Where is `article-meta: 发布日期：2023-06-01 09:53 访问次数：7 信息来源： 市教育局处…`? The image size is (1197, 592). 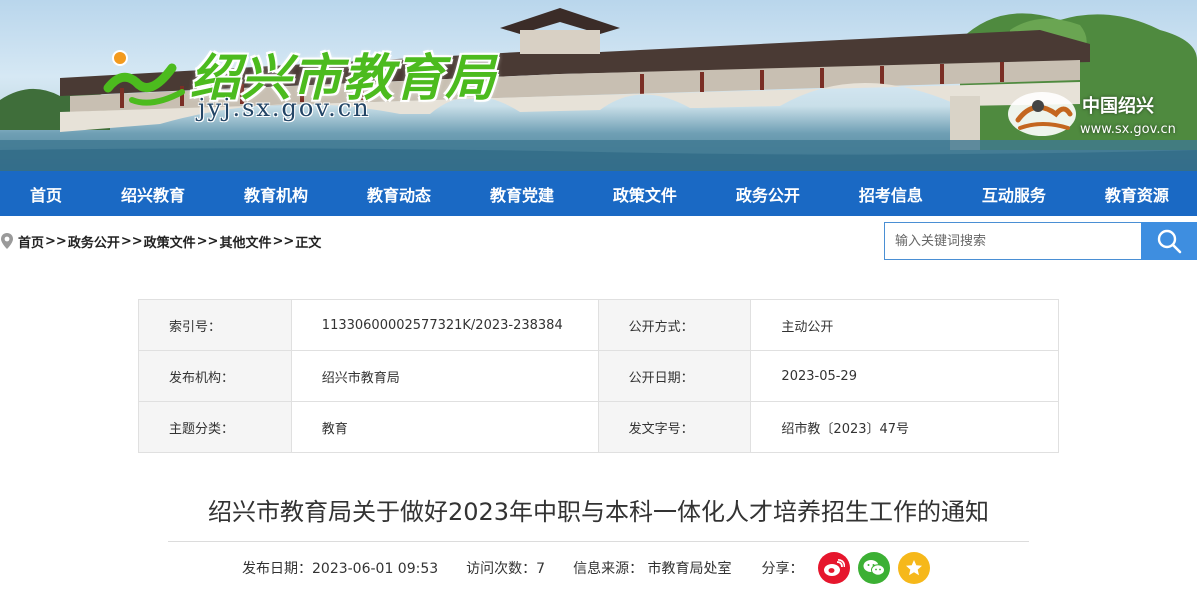
article-meta: 发布日期：2023-06-01 09:53 访问次数：7 信息来源： 市教育局处… is located at coordinates (586, 568).